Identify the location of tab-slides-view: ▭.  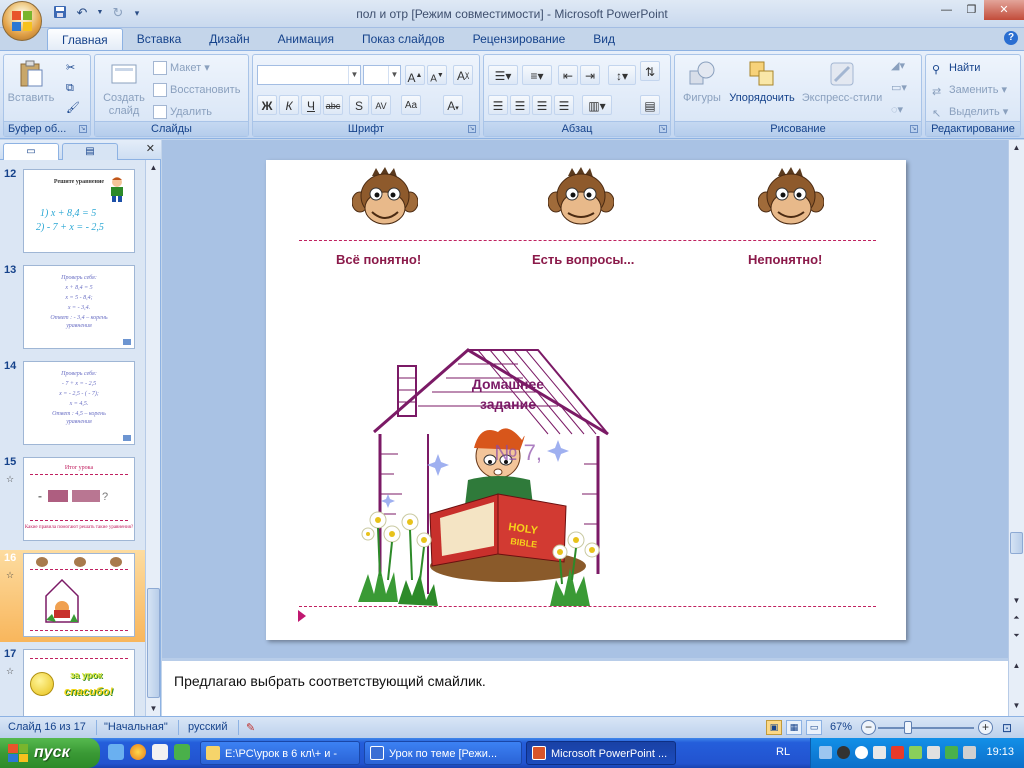
(31, 151).